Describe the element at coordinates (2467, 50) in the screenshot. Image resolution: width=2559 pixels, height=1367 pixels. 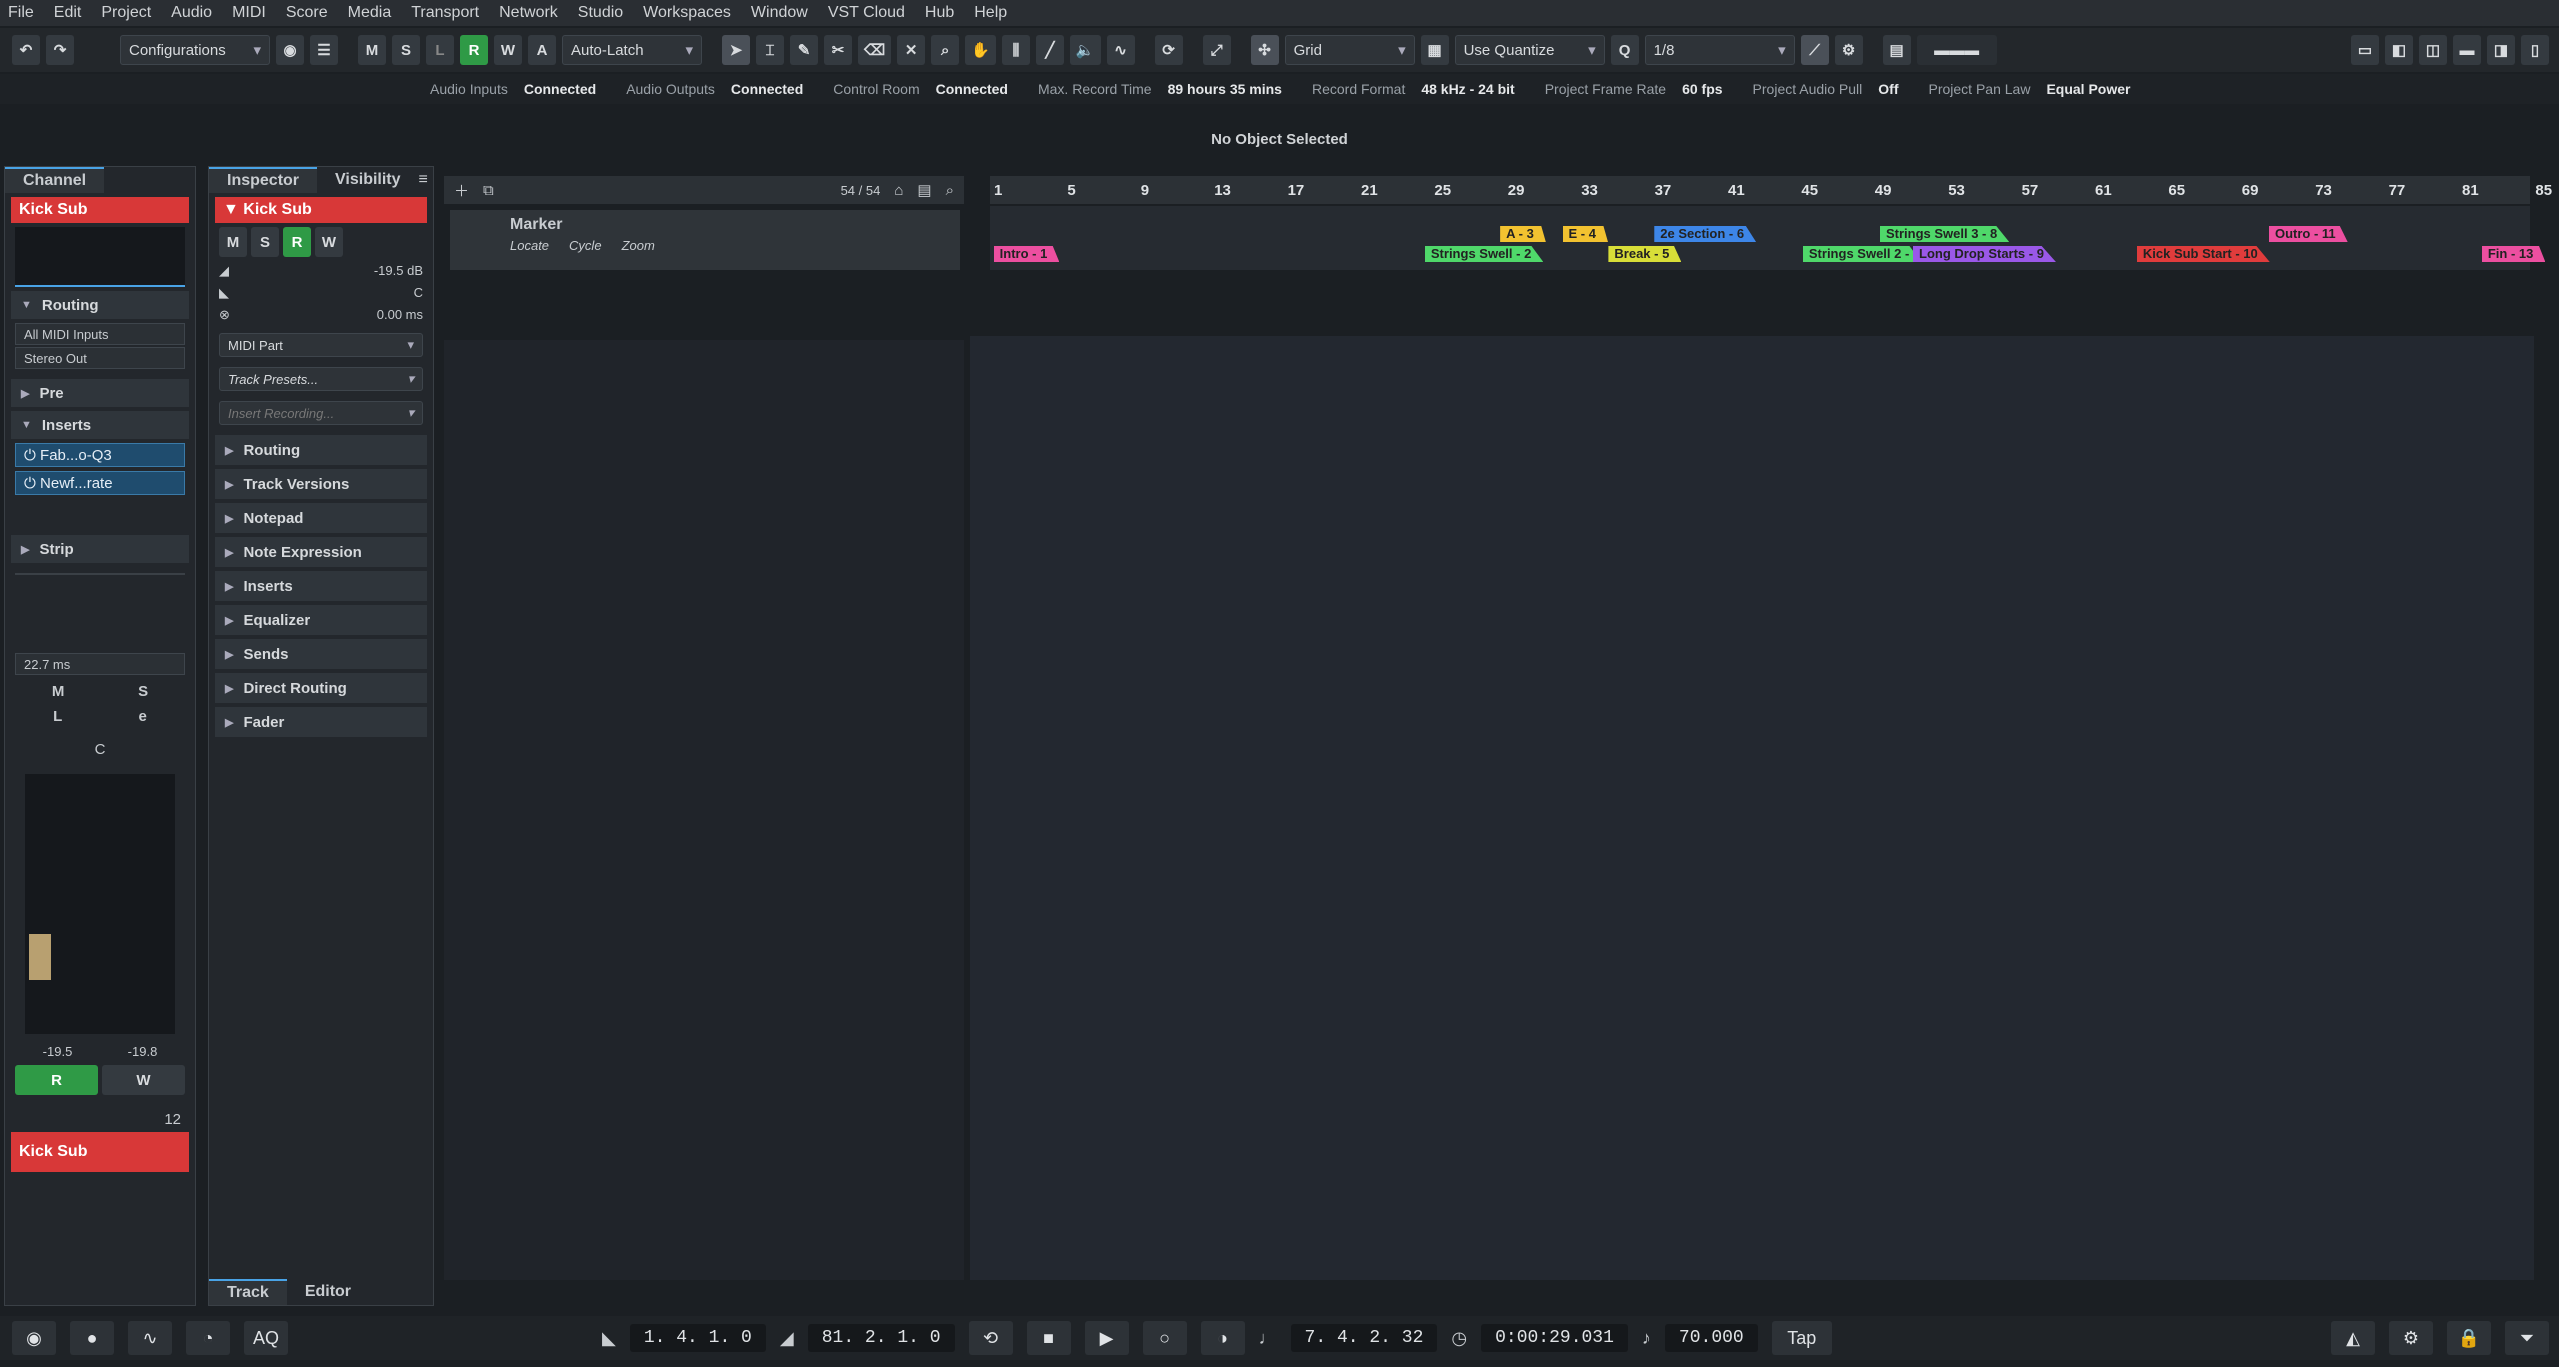
I see `layout-icon-4: ▬` at that location.